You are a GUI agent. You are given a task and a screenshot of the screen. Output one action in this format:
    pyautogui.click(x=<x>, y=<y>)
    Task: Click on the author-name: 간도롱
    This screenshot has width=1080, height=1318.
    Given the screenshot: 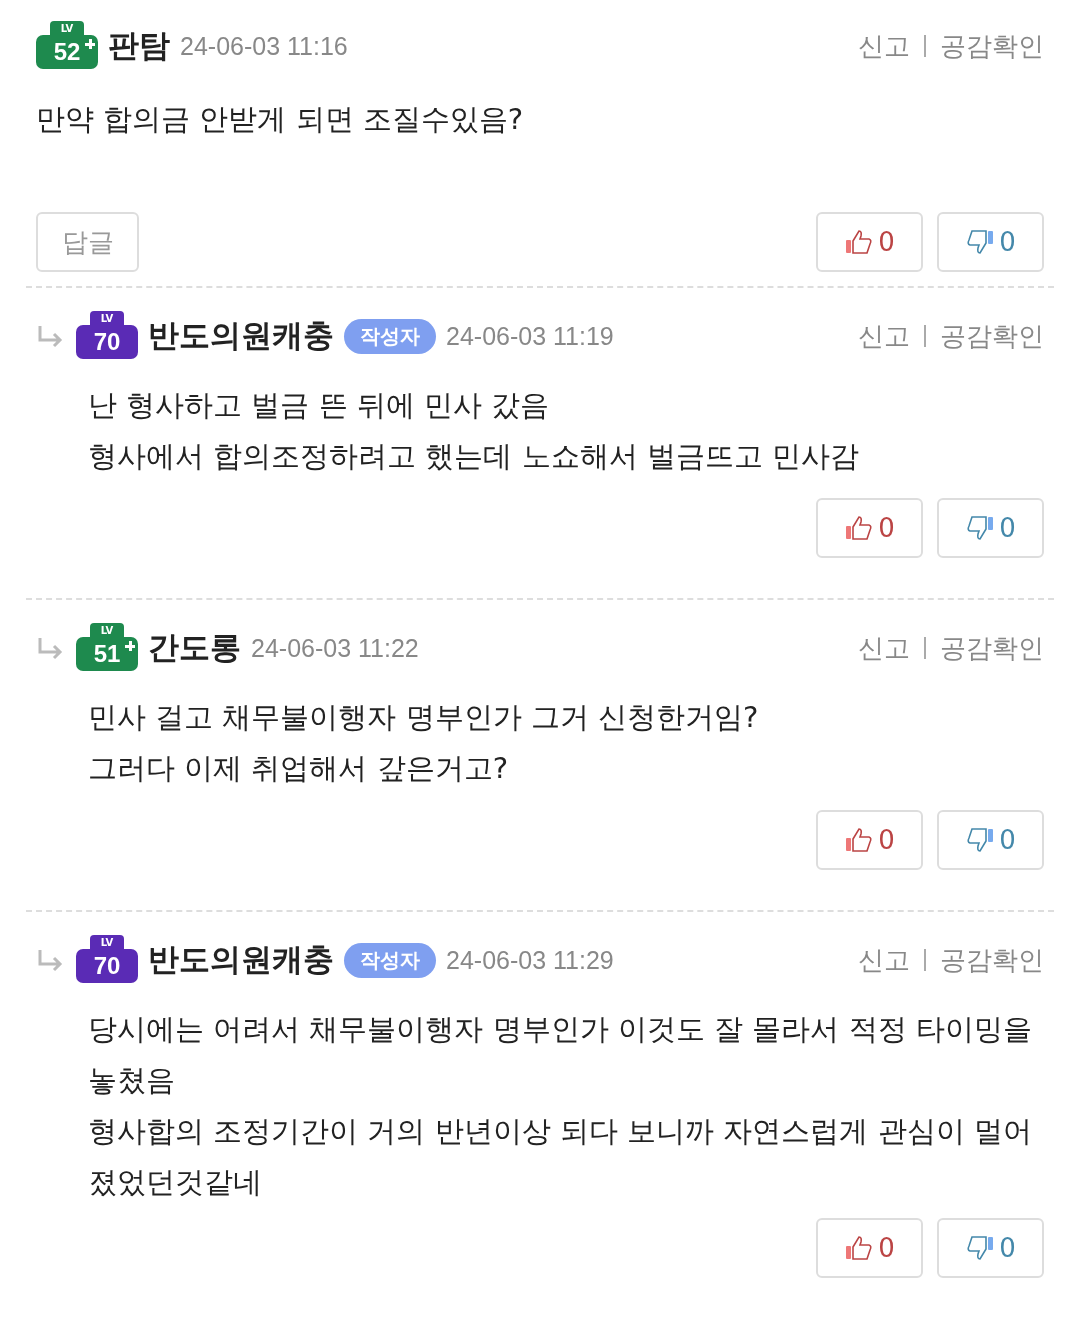 What is the action you would take?
    pyautogui.click(x=194, y=648)
    